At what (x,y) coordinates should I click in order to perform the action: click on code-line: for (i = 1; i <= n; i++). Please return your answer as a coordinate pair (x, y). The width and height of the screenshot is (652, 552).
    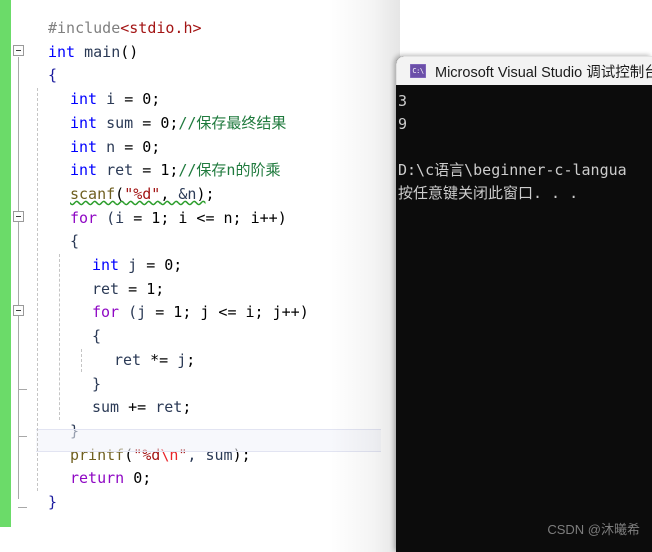
    Looking at the image, I should click on (178, 219).